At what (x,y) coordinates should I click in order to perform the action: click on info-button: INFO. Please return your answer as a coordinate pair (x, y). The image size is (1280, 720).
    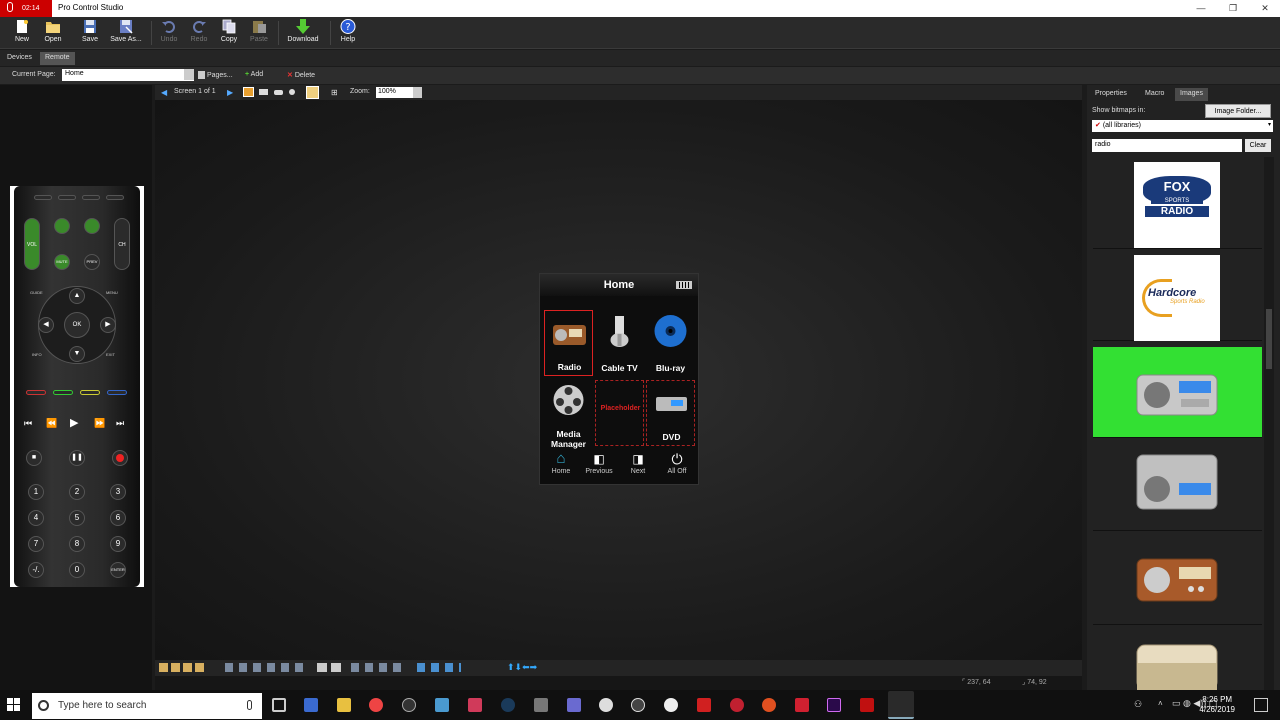
    Looking at the image, I should click on (37, 354).